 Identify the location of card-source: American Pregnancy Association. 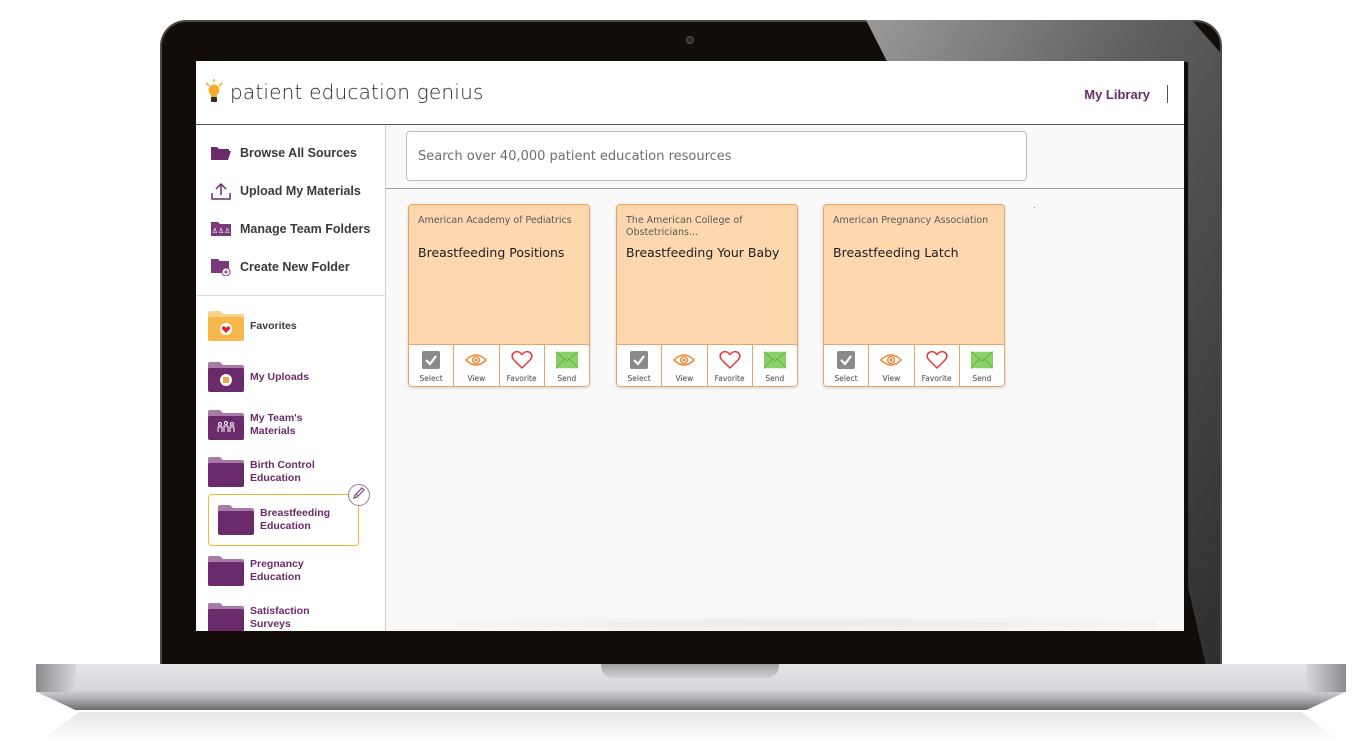
(911, 220).